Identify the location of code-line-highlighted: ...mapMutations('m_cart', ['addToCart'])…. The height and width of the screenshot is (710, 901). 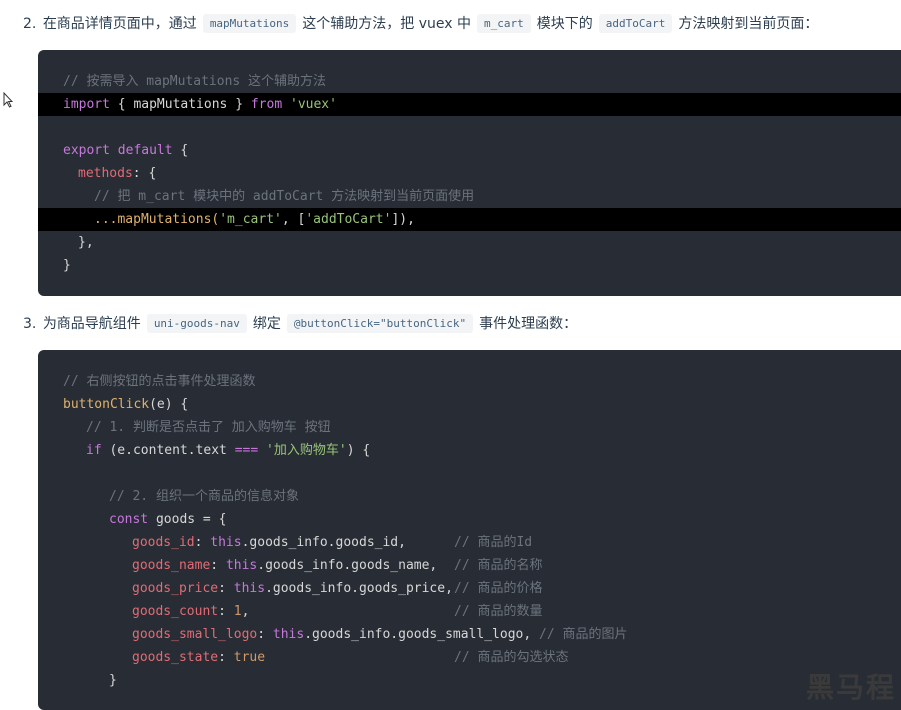
(469, 219).